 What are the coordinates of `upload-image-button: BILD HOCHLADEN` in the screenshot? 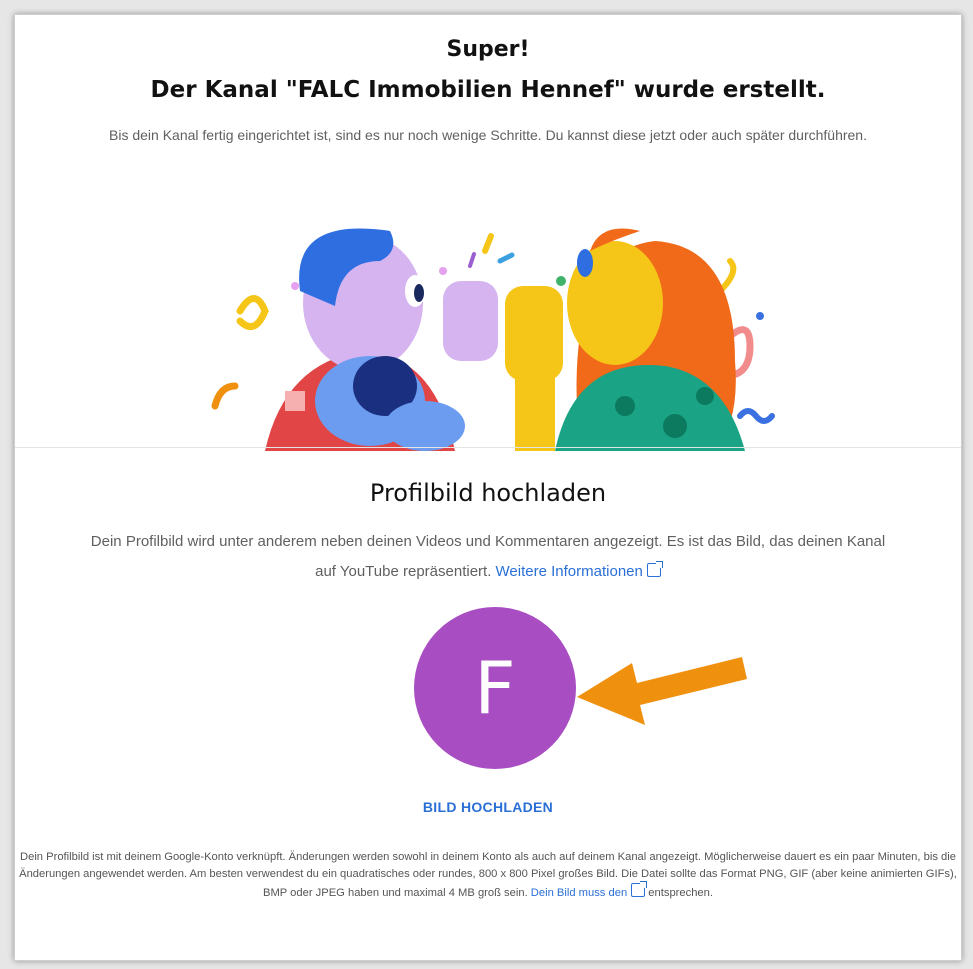 It's located at (488, 807).